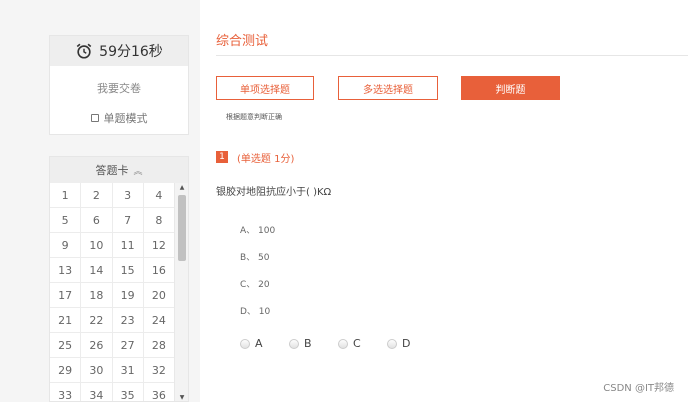 The width and height of the screenshot is (688, 402). Describe the element at coordinates (259, 343) in the screenshot. I see `radio-label: A` at that location.